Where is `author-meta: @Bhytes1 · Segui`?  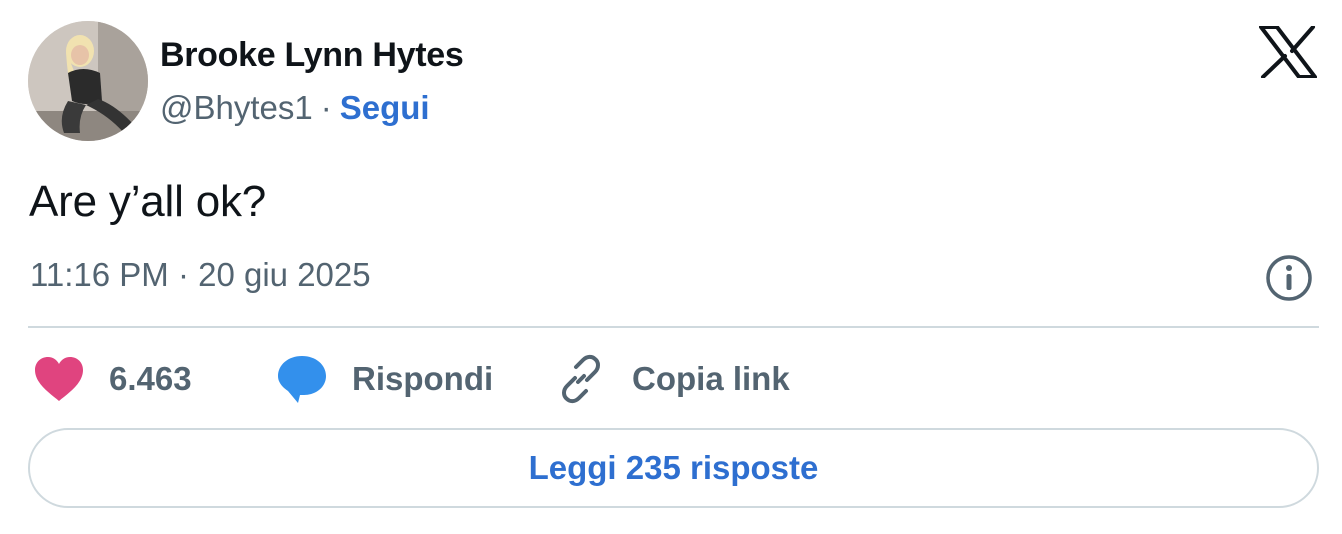
author-meta: @Bhytes1 · Segui is located at coordinates (295, 108).